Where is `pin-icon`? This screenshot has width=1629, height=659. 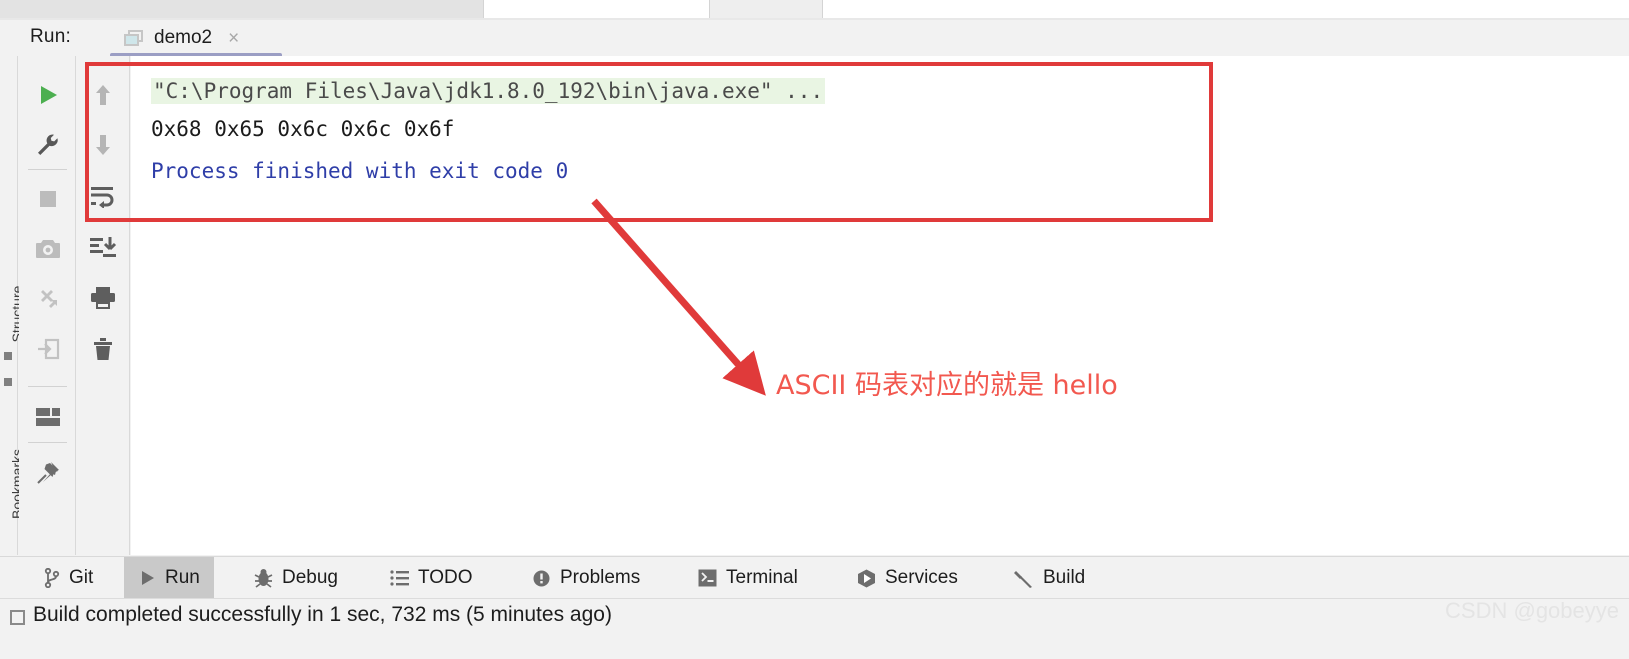 pin-icon is located at coordinates (48, 473).